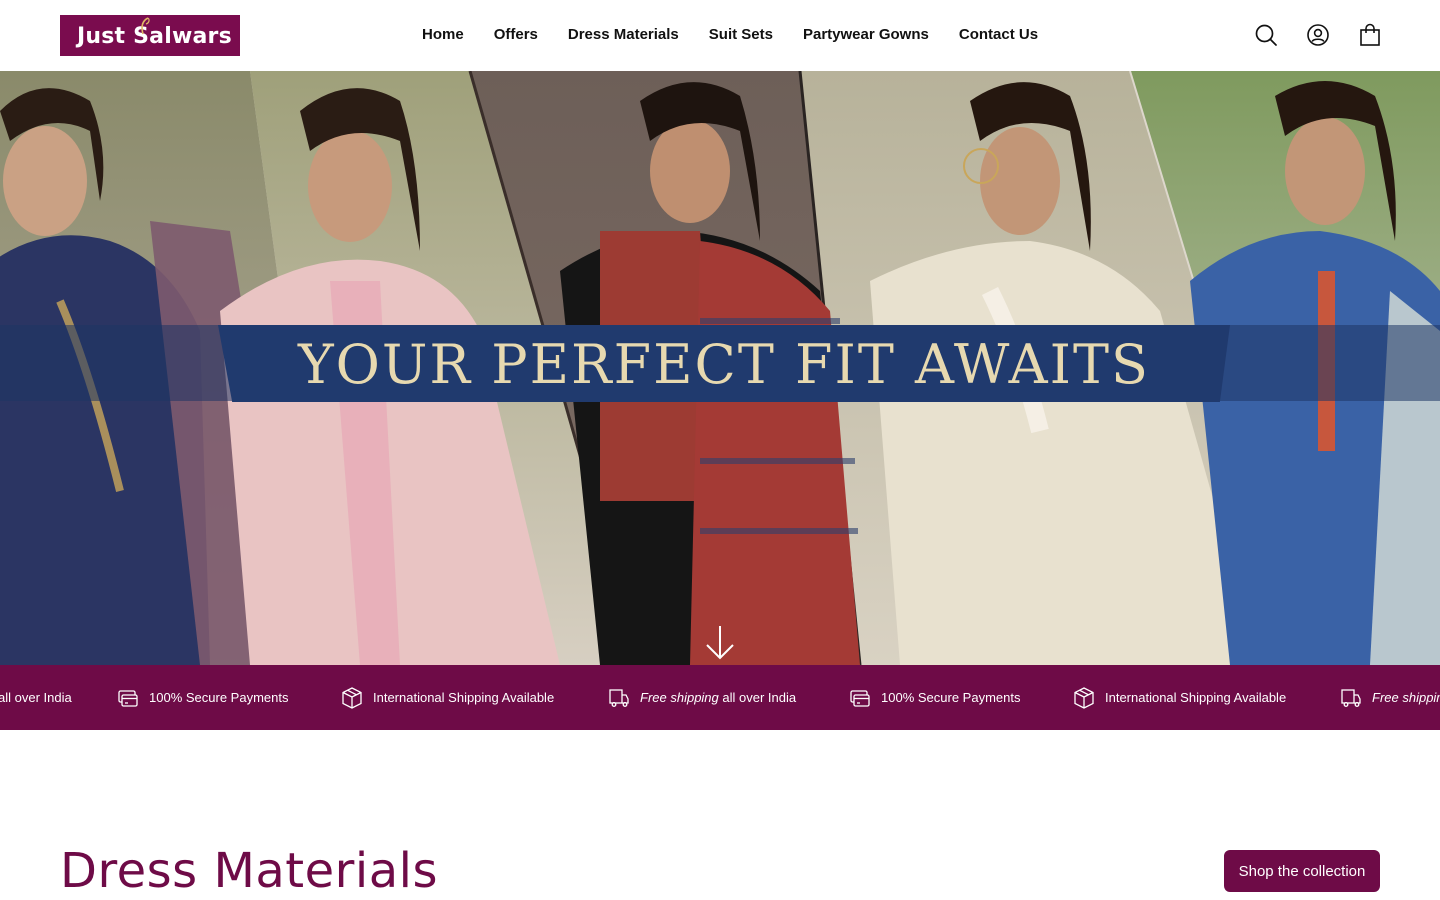  What do you see at coordinates (741, 35) in the screenshot?
I see `nav-suit-sets: Suit Sets` at bounding box center [741, 35].